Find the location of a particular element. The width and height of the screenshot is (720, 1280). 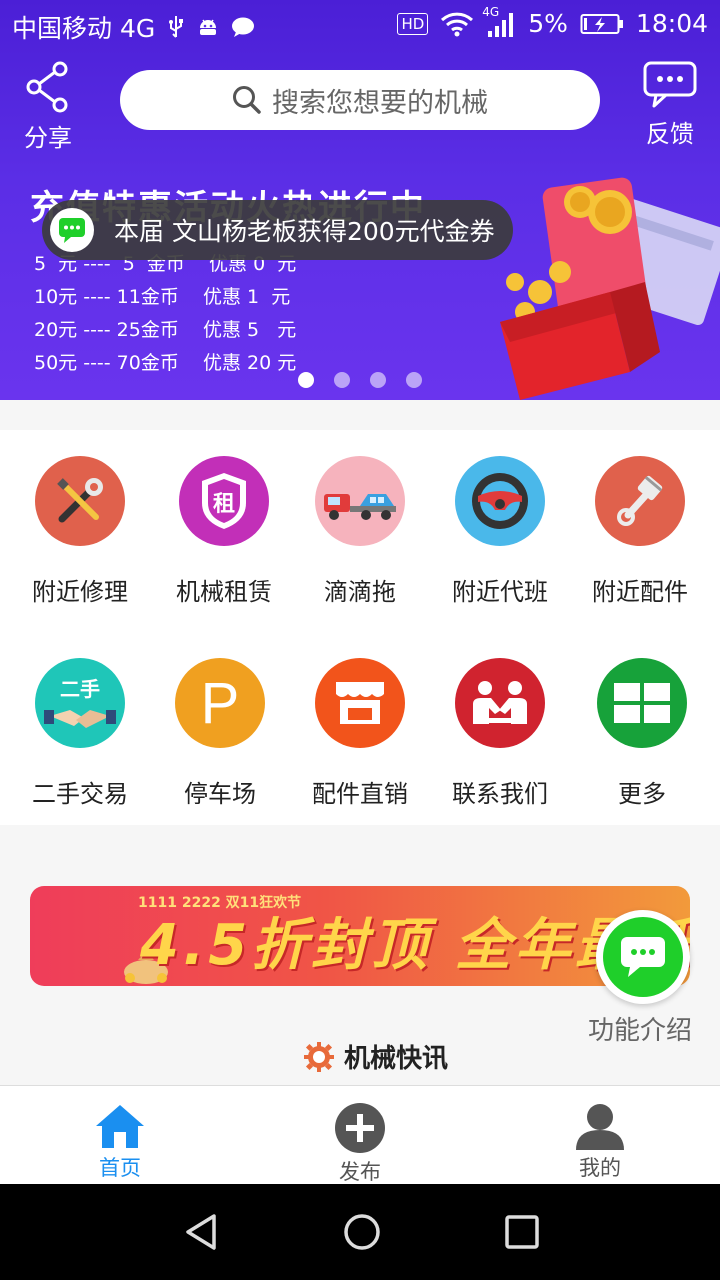

search-placeholder: 搜索您想要的机械 is located at coordinates (380, 103).